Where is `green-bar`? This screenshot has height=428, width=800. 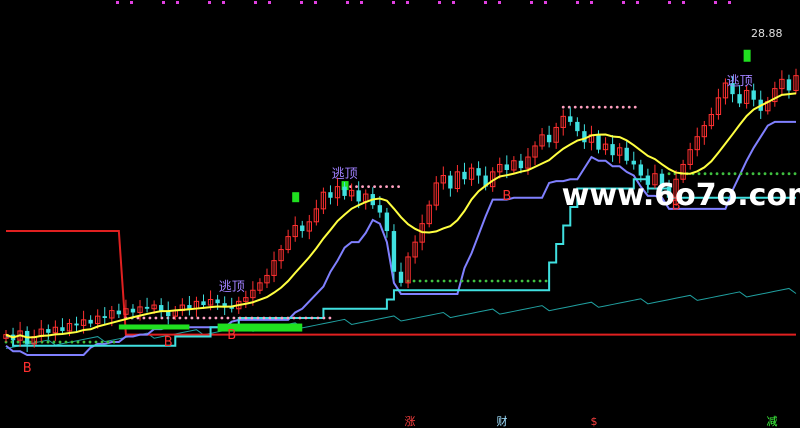 green-bar is located at coordinates (747, 55).